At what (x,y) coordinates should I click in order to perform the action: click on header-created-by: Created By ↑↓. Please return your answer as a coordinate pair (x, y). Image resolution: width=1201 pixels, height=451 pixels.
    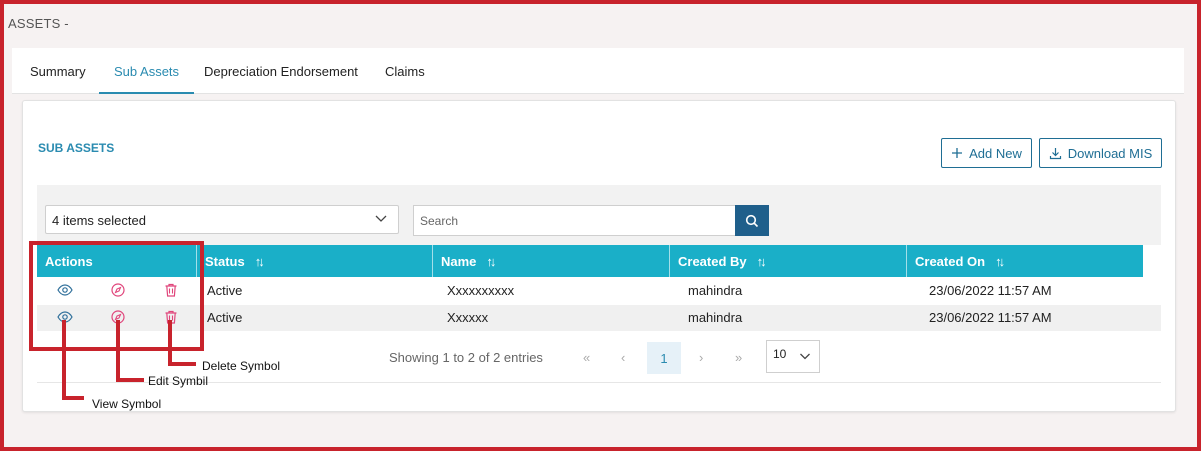
    Looking at the image, I should click on (788, 261).